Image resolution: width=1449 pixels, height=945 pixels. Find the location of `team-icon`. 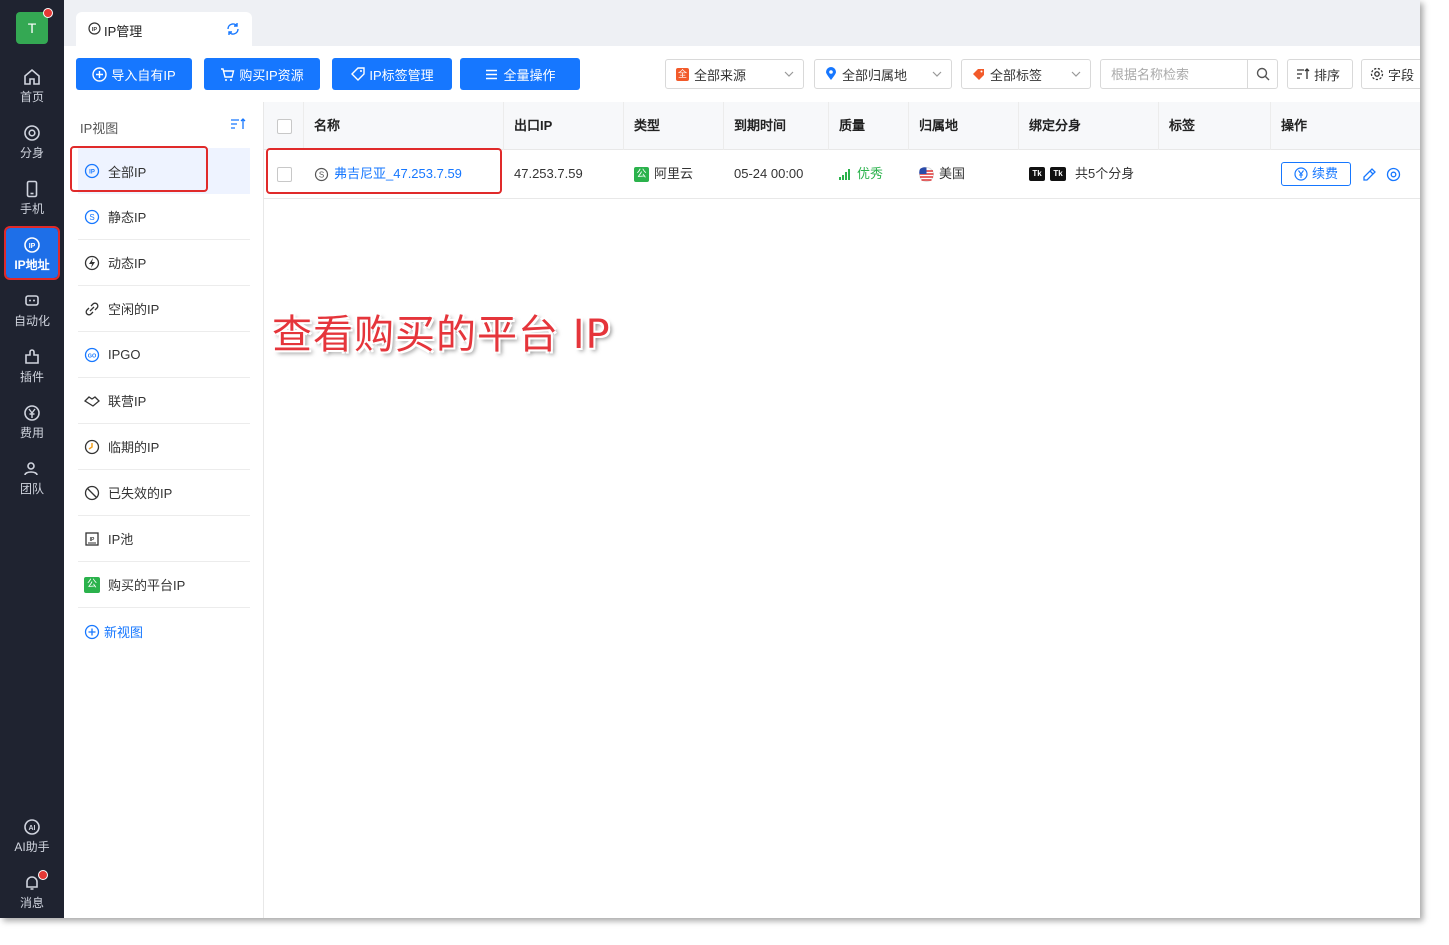

team-icon is located at coordinates (31, 469).